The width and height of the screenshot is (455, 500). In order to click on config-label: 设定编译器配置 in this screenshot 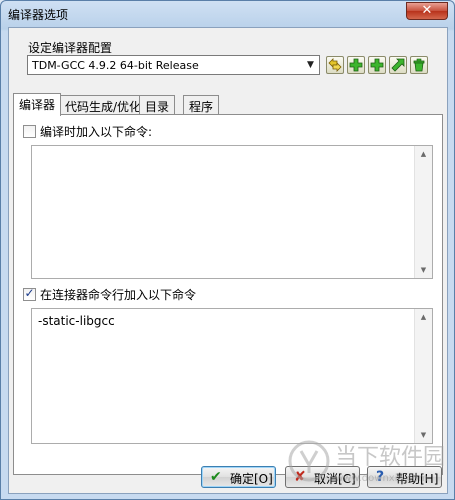, I will do `click(70, 48)`.